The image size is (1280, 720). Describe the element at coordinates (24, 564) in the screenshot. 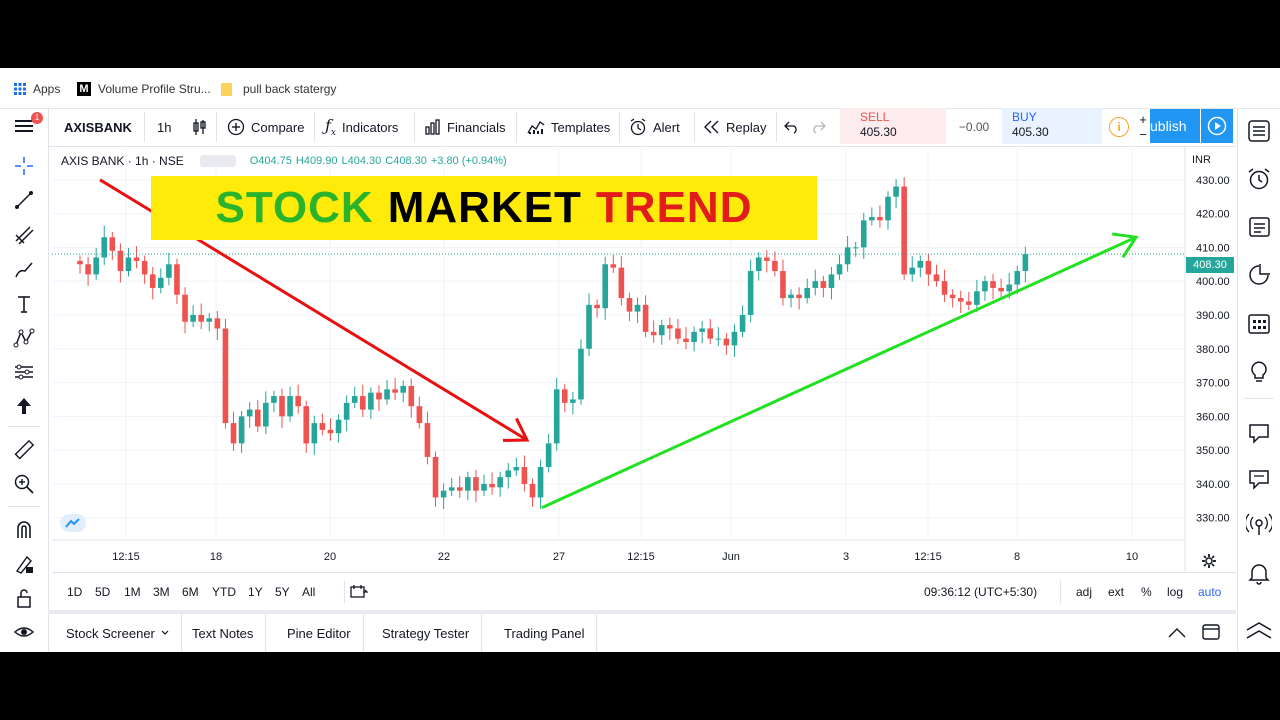

I see `lock-drawings-tool` at that location.